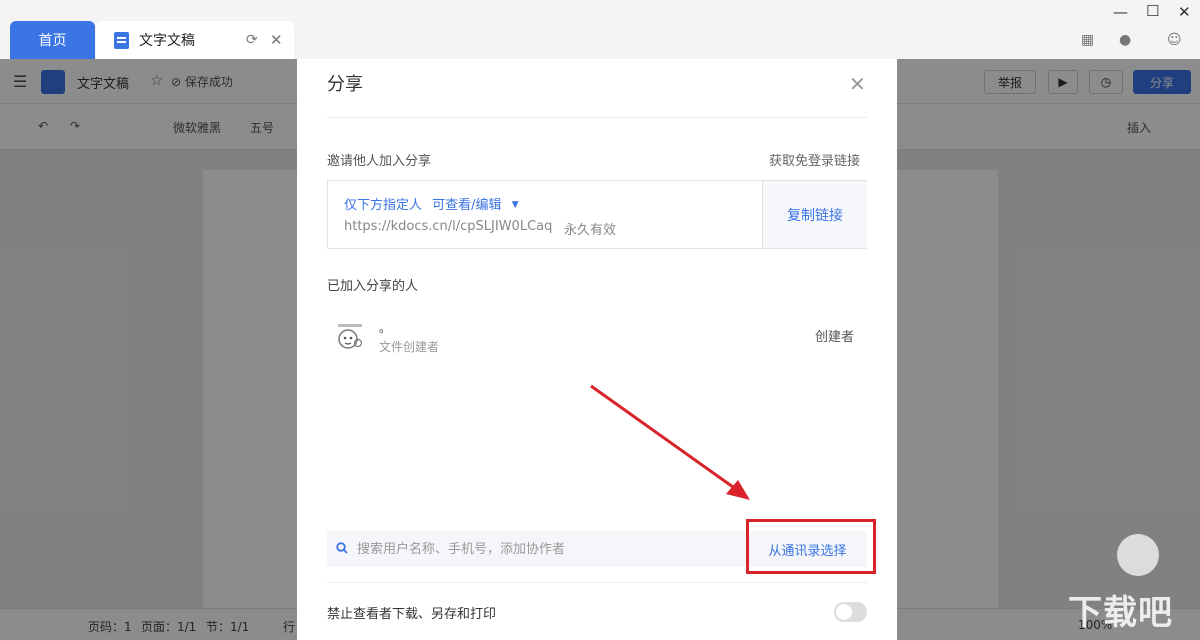 The width and height of the screenshot is (1200, 640). I want to click on minimize-icon: —, so click(1120, 12).